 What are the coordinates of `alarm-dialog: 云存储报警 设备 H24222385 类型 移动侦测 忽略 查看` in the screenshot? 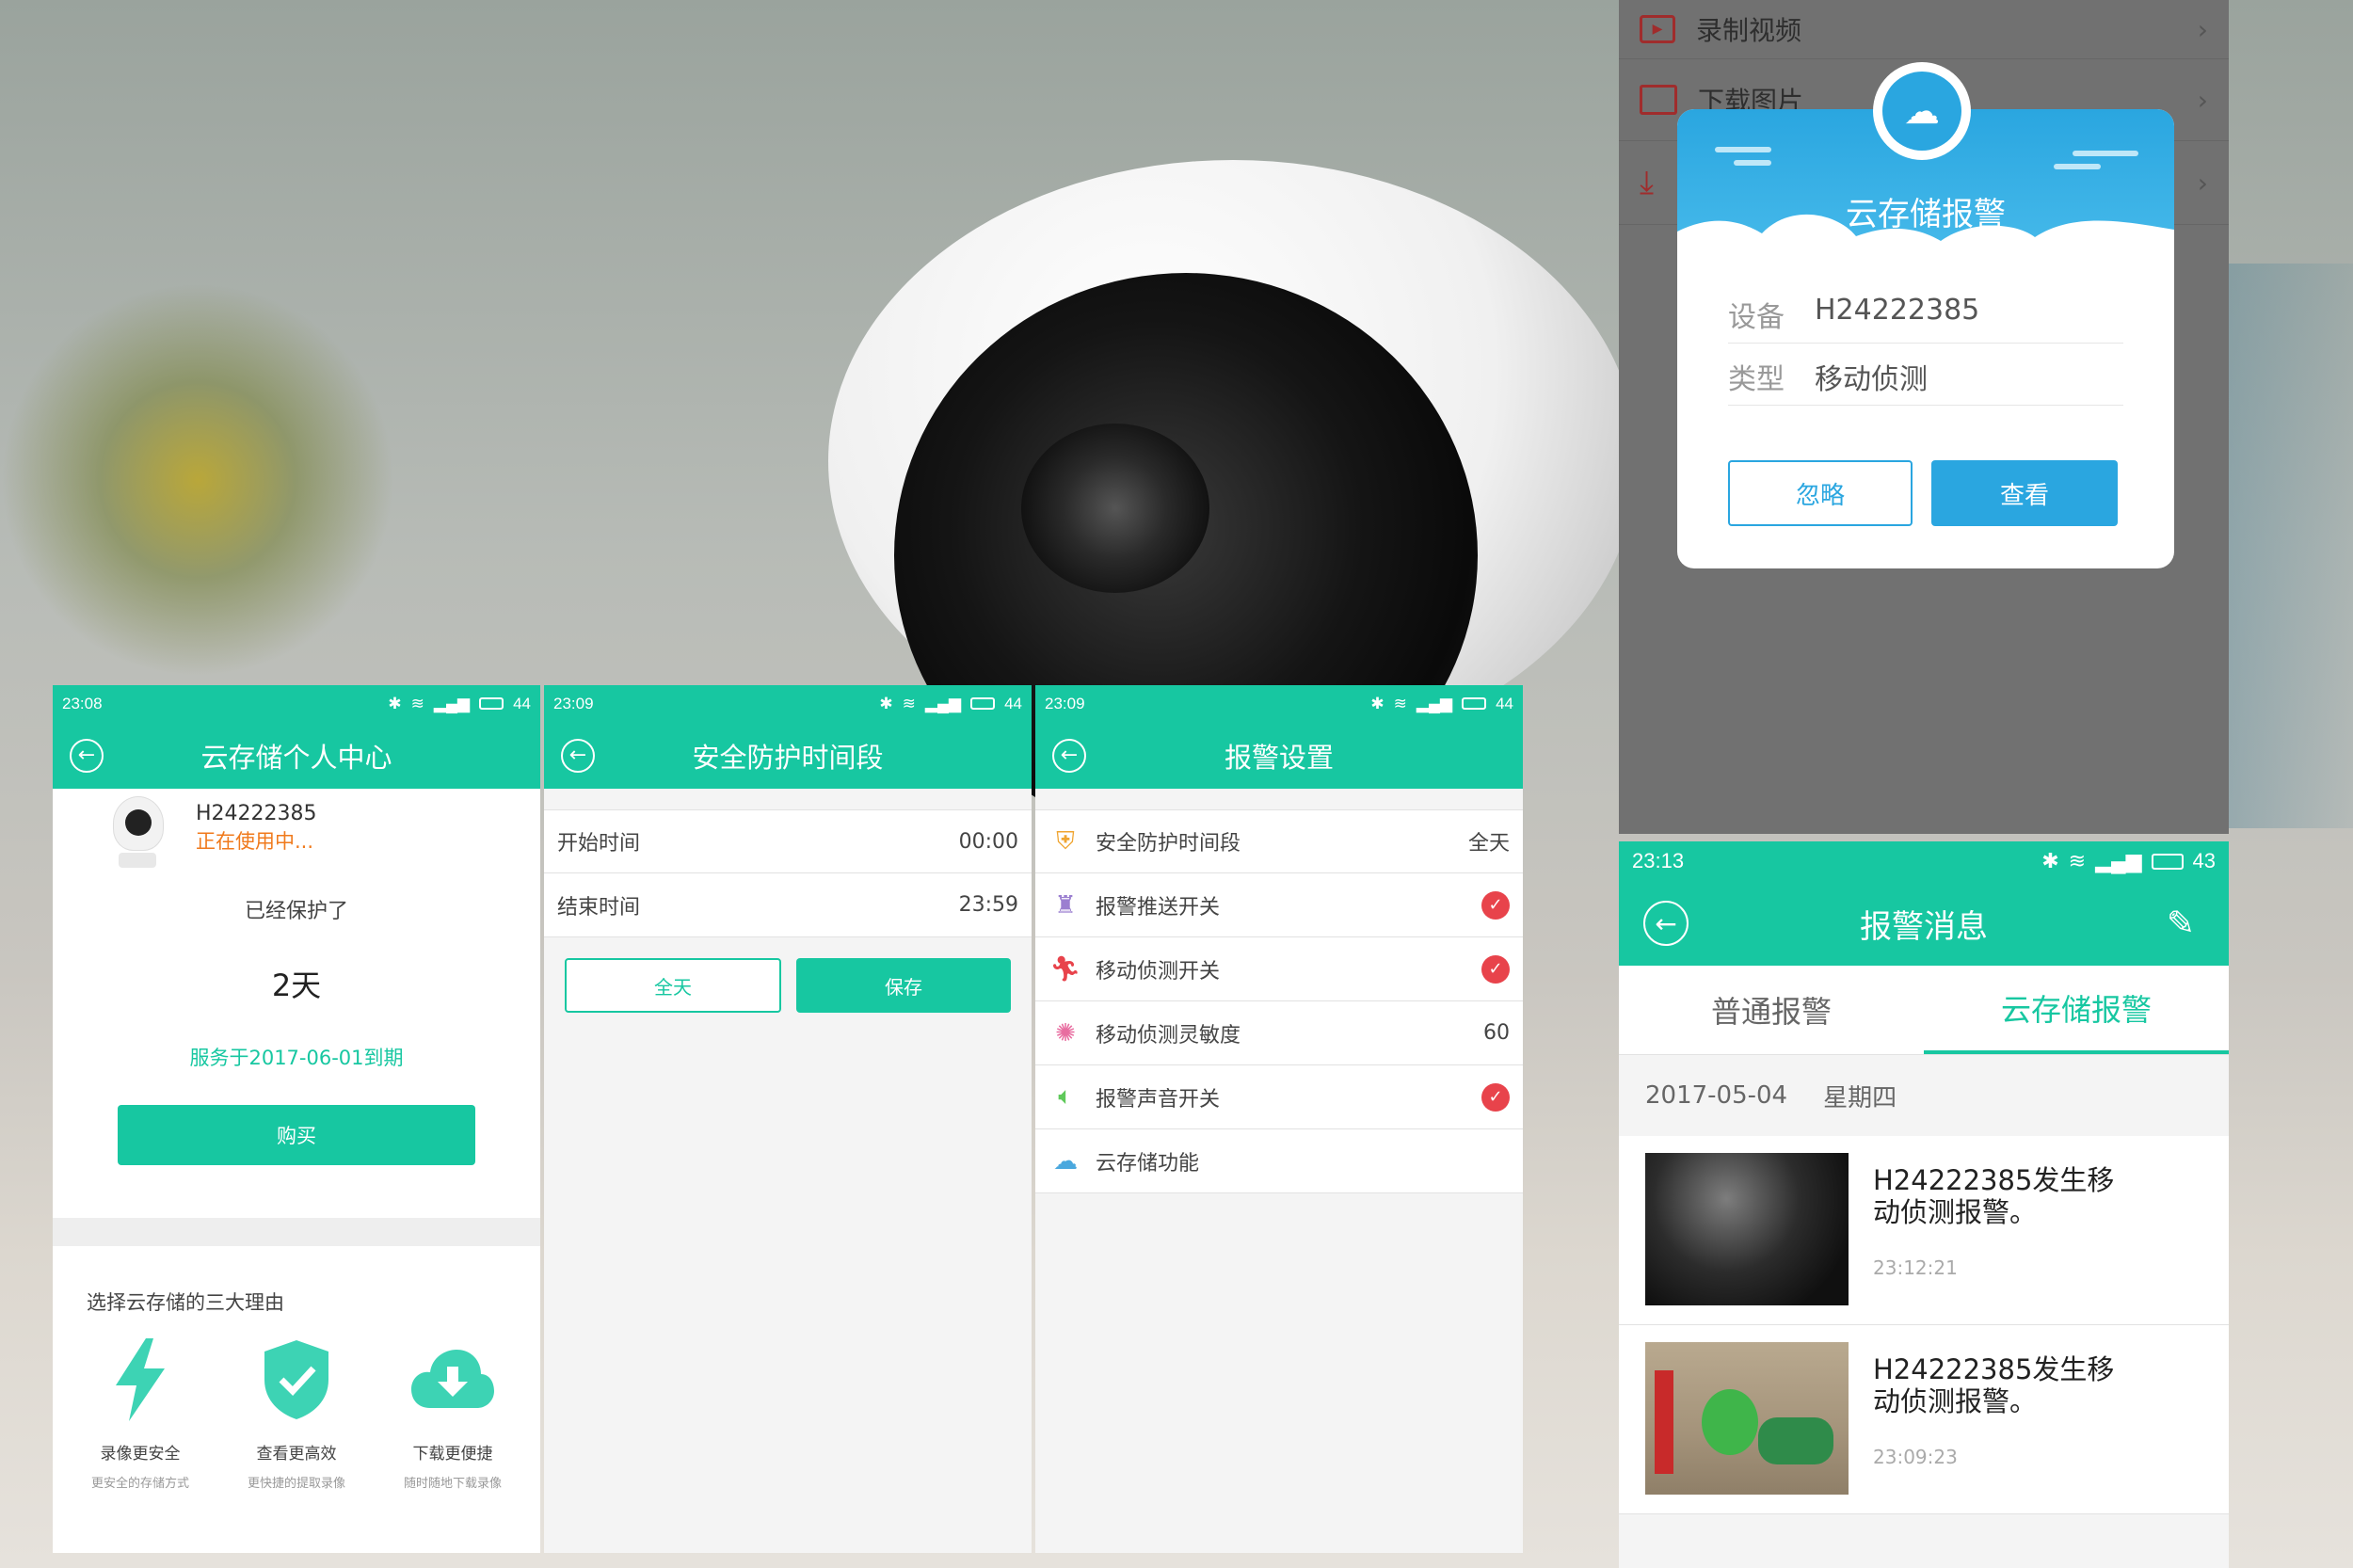 It's located at (1925, 338).